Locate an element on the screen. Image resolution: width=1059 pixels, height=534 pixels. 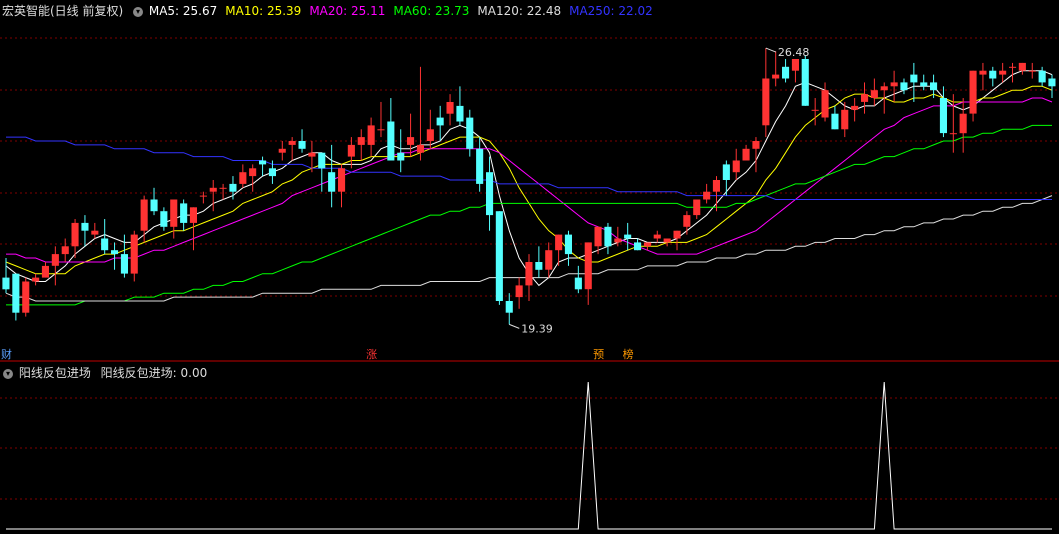
ma-legend-item: MA120: 22.48 is located at coordinates (519, 11).